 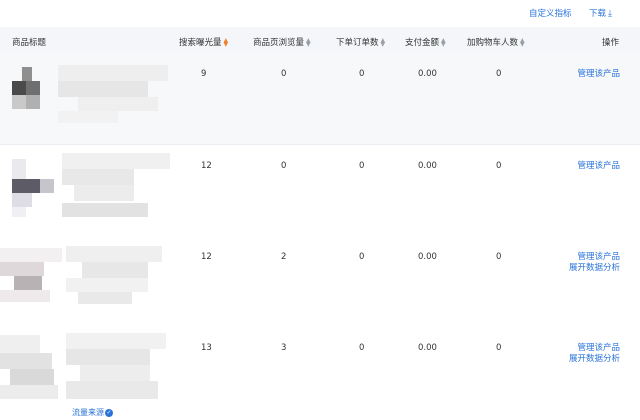 I want to click on download-link: 下载 ⤓, so click(x=600, y=13).